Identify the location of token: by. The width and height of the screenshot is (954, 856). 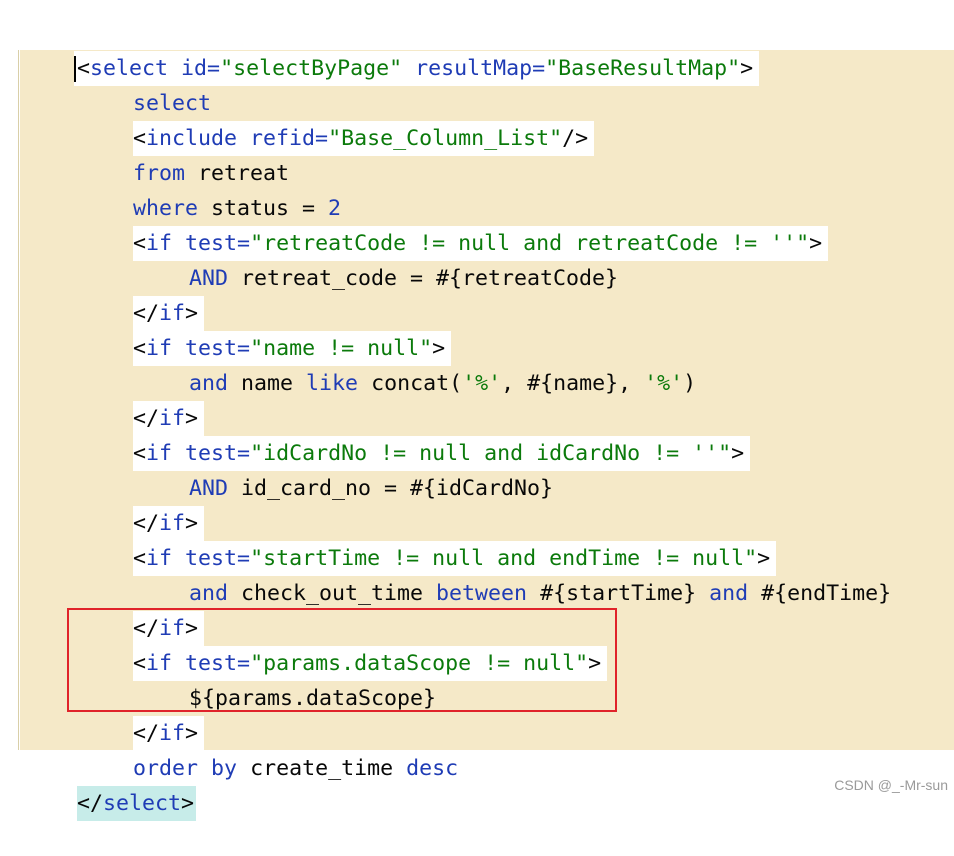
(224, 768).